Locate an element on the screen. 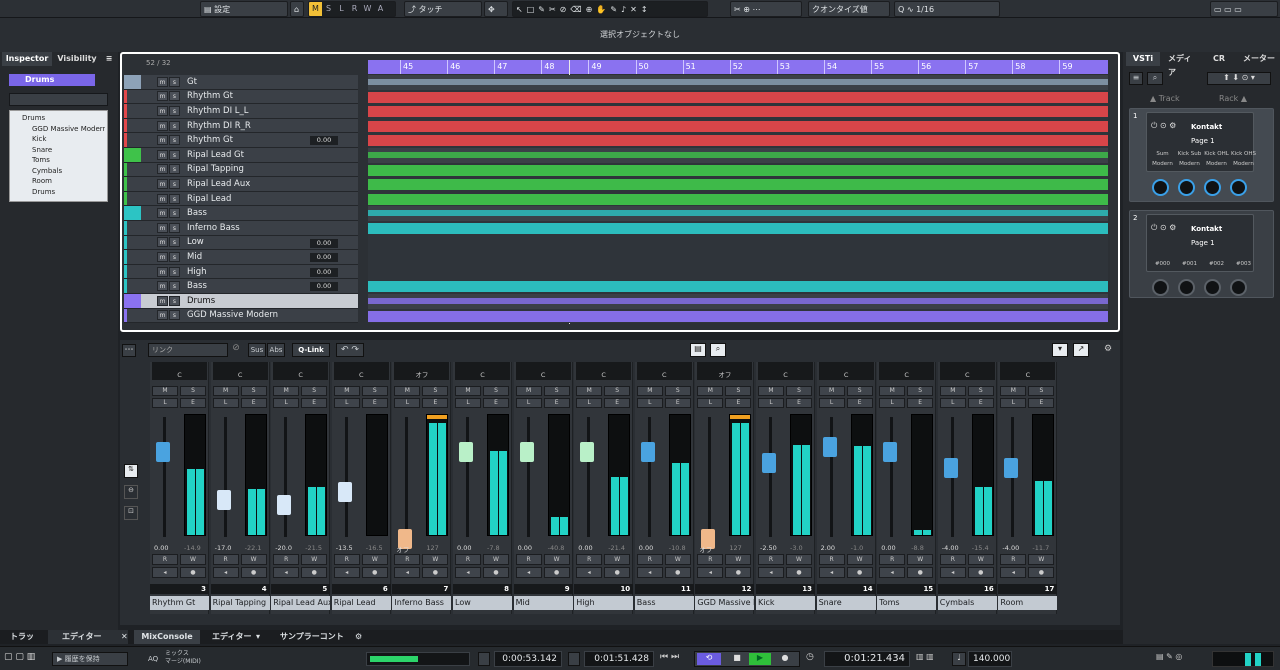 The width and height of the screenshot is (1280, 670). track-row: m s Mid 0.00 is located at coordinates (241, 257).